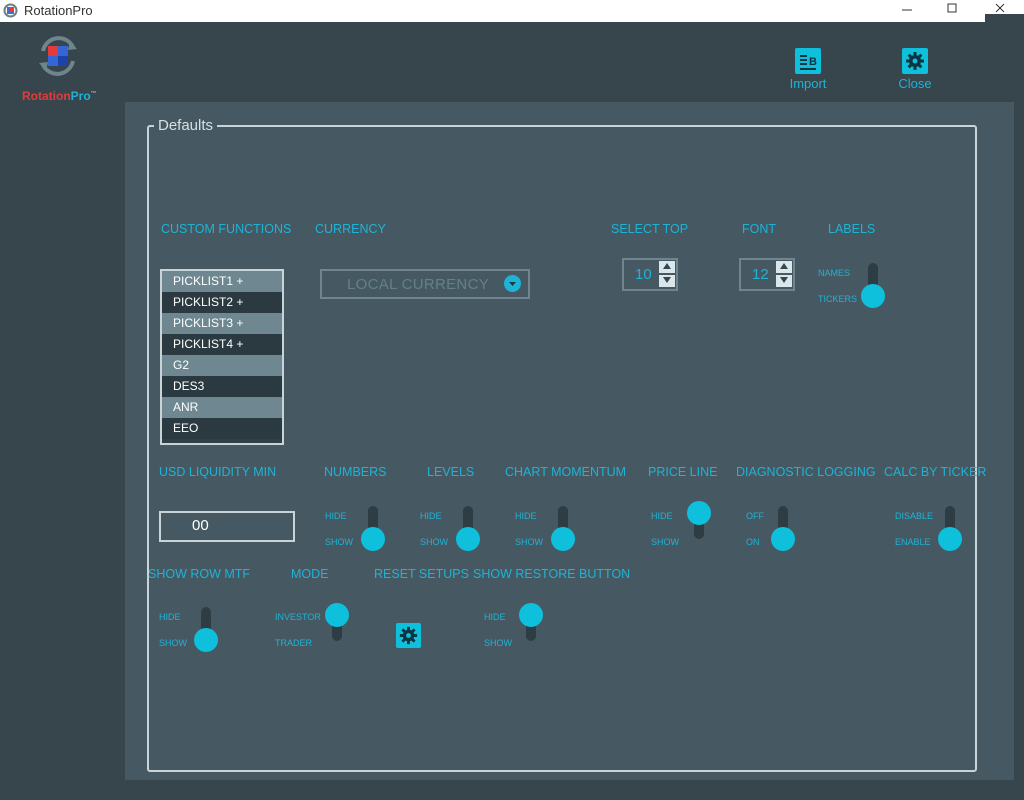 This screenshot has height=800, width=1024. Describe the element at coordinates (935, 472) in the screenshot. I see `calc-by-ticker-header: CALC BY TICKER` at that location.